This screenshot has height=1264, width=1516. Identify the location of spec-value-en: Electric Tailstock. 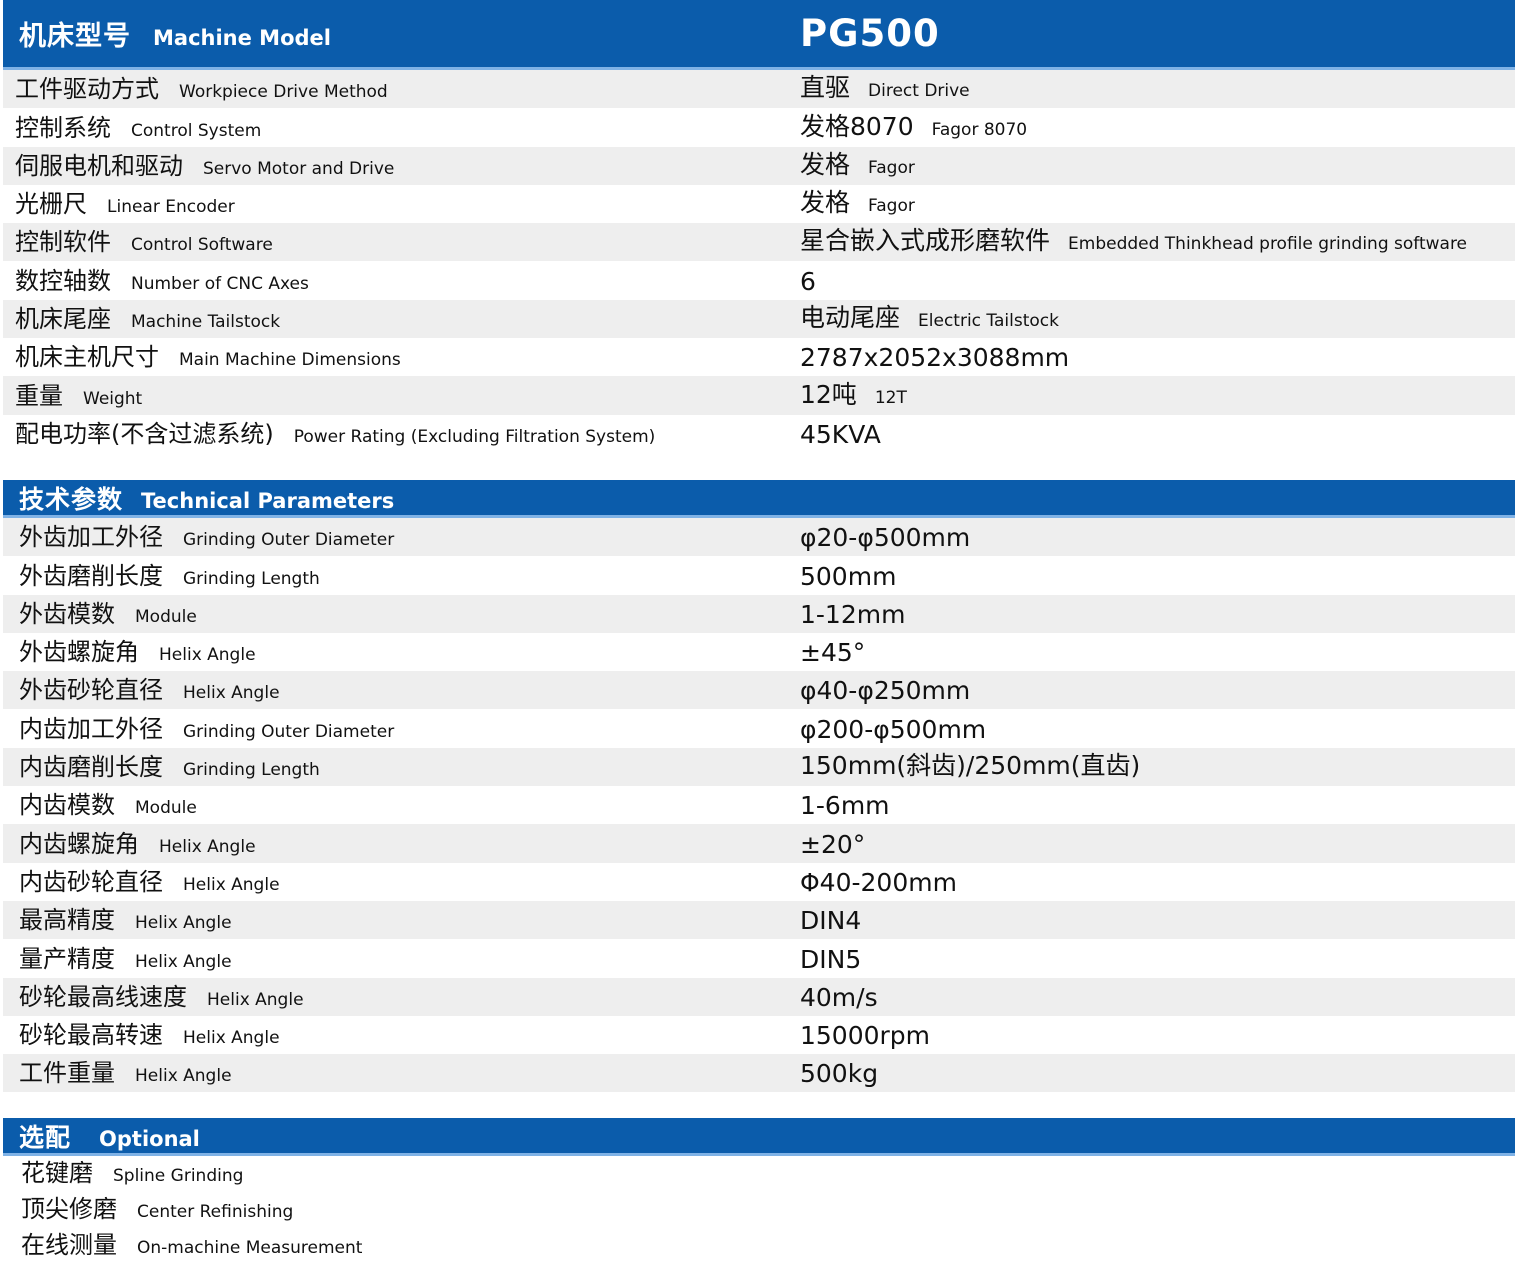
(988, 321).